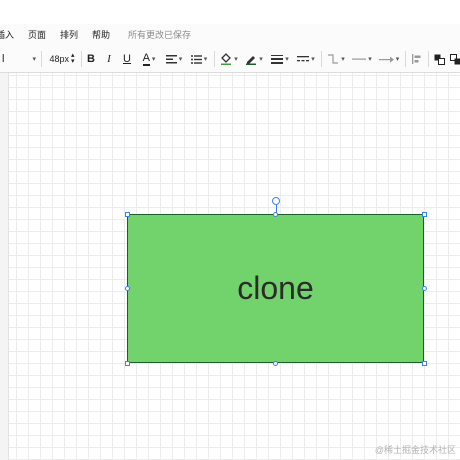 The height and width of the screenshot is (460, 460). What do you see at coordinates (69, 35) in the screenshot?
I see `menu-arrange: 排列` at bounding box center [69, 35].